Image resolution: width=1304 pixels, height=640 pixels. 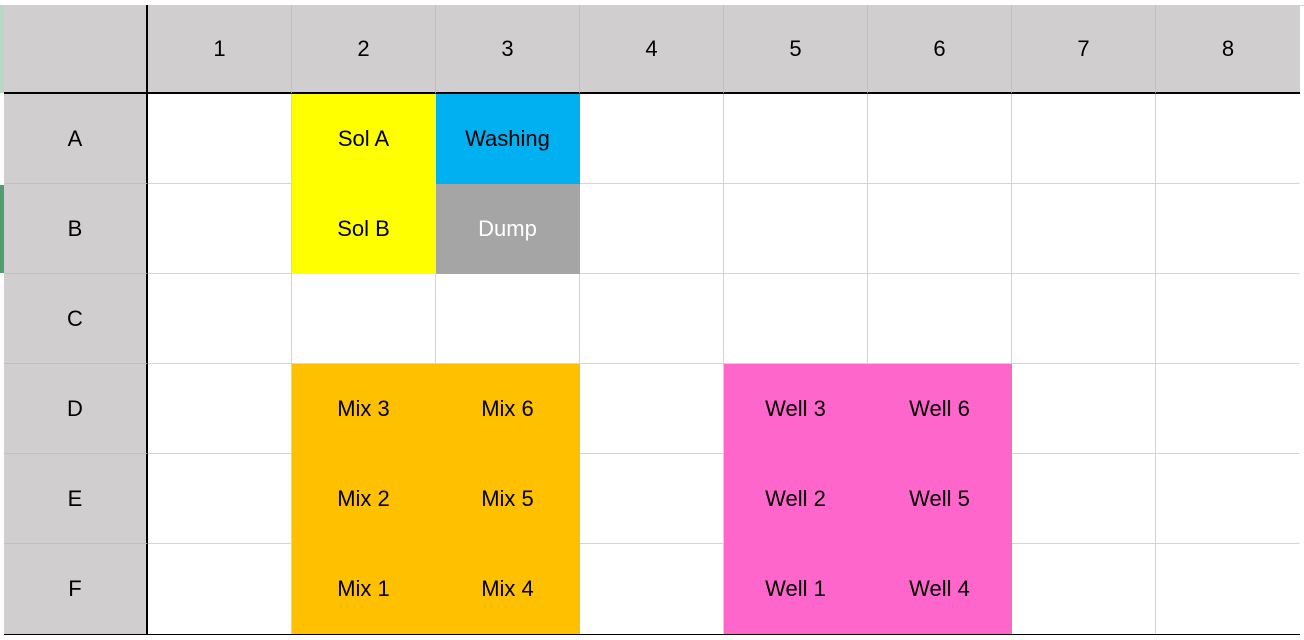 What do you see at coordinates (508, 319) in the screenshot?
I see `cell-C3` at bounding box center [508, 319].